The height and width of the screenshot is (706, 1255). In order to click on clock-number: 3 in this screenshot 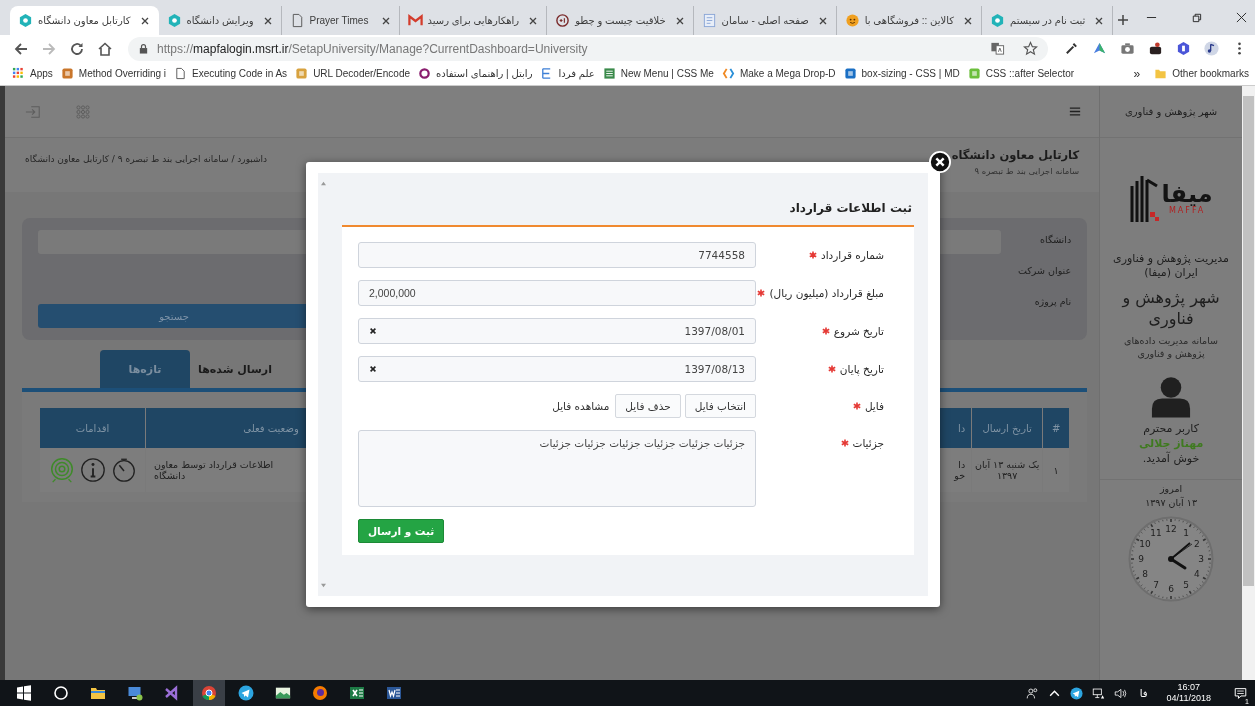, I will do `click(1201, 559)`.